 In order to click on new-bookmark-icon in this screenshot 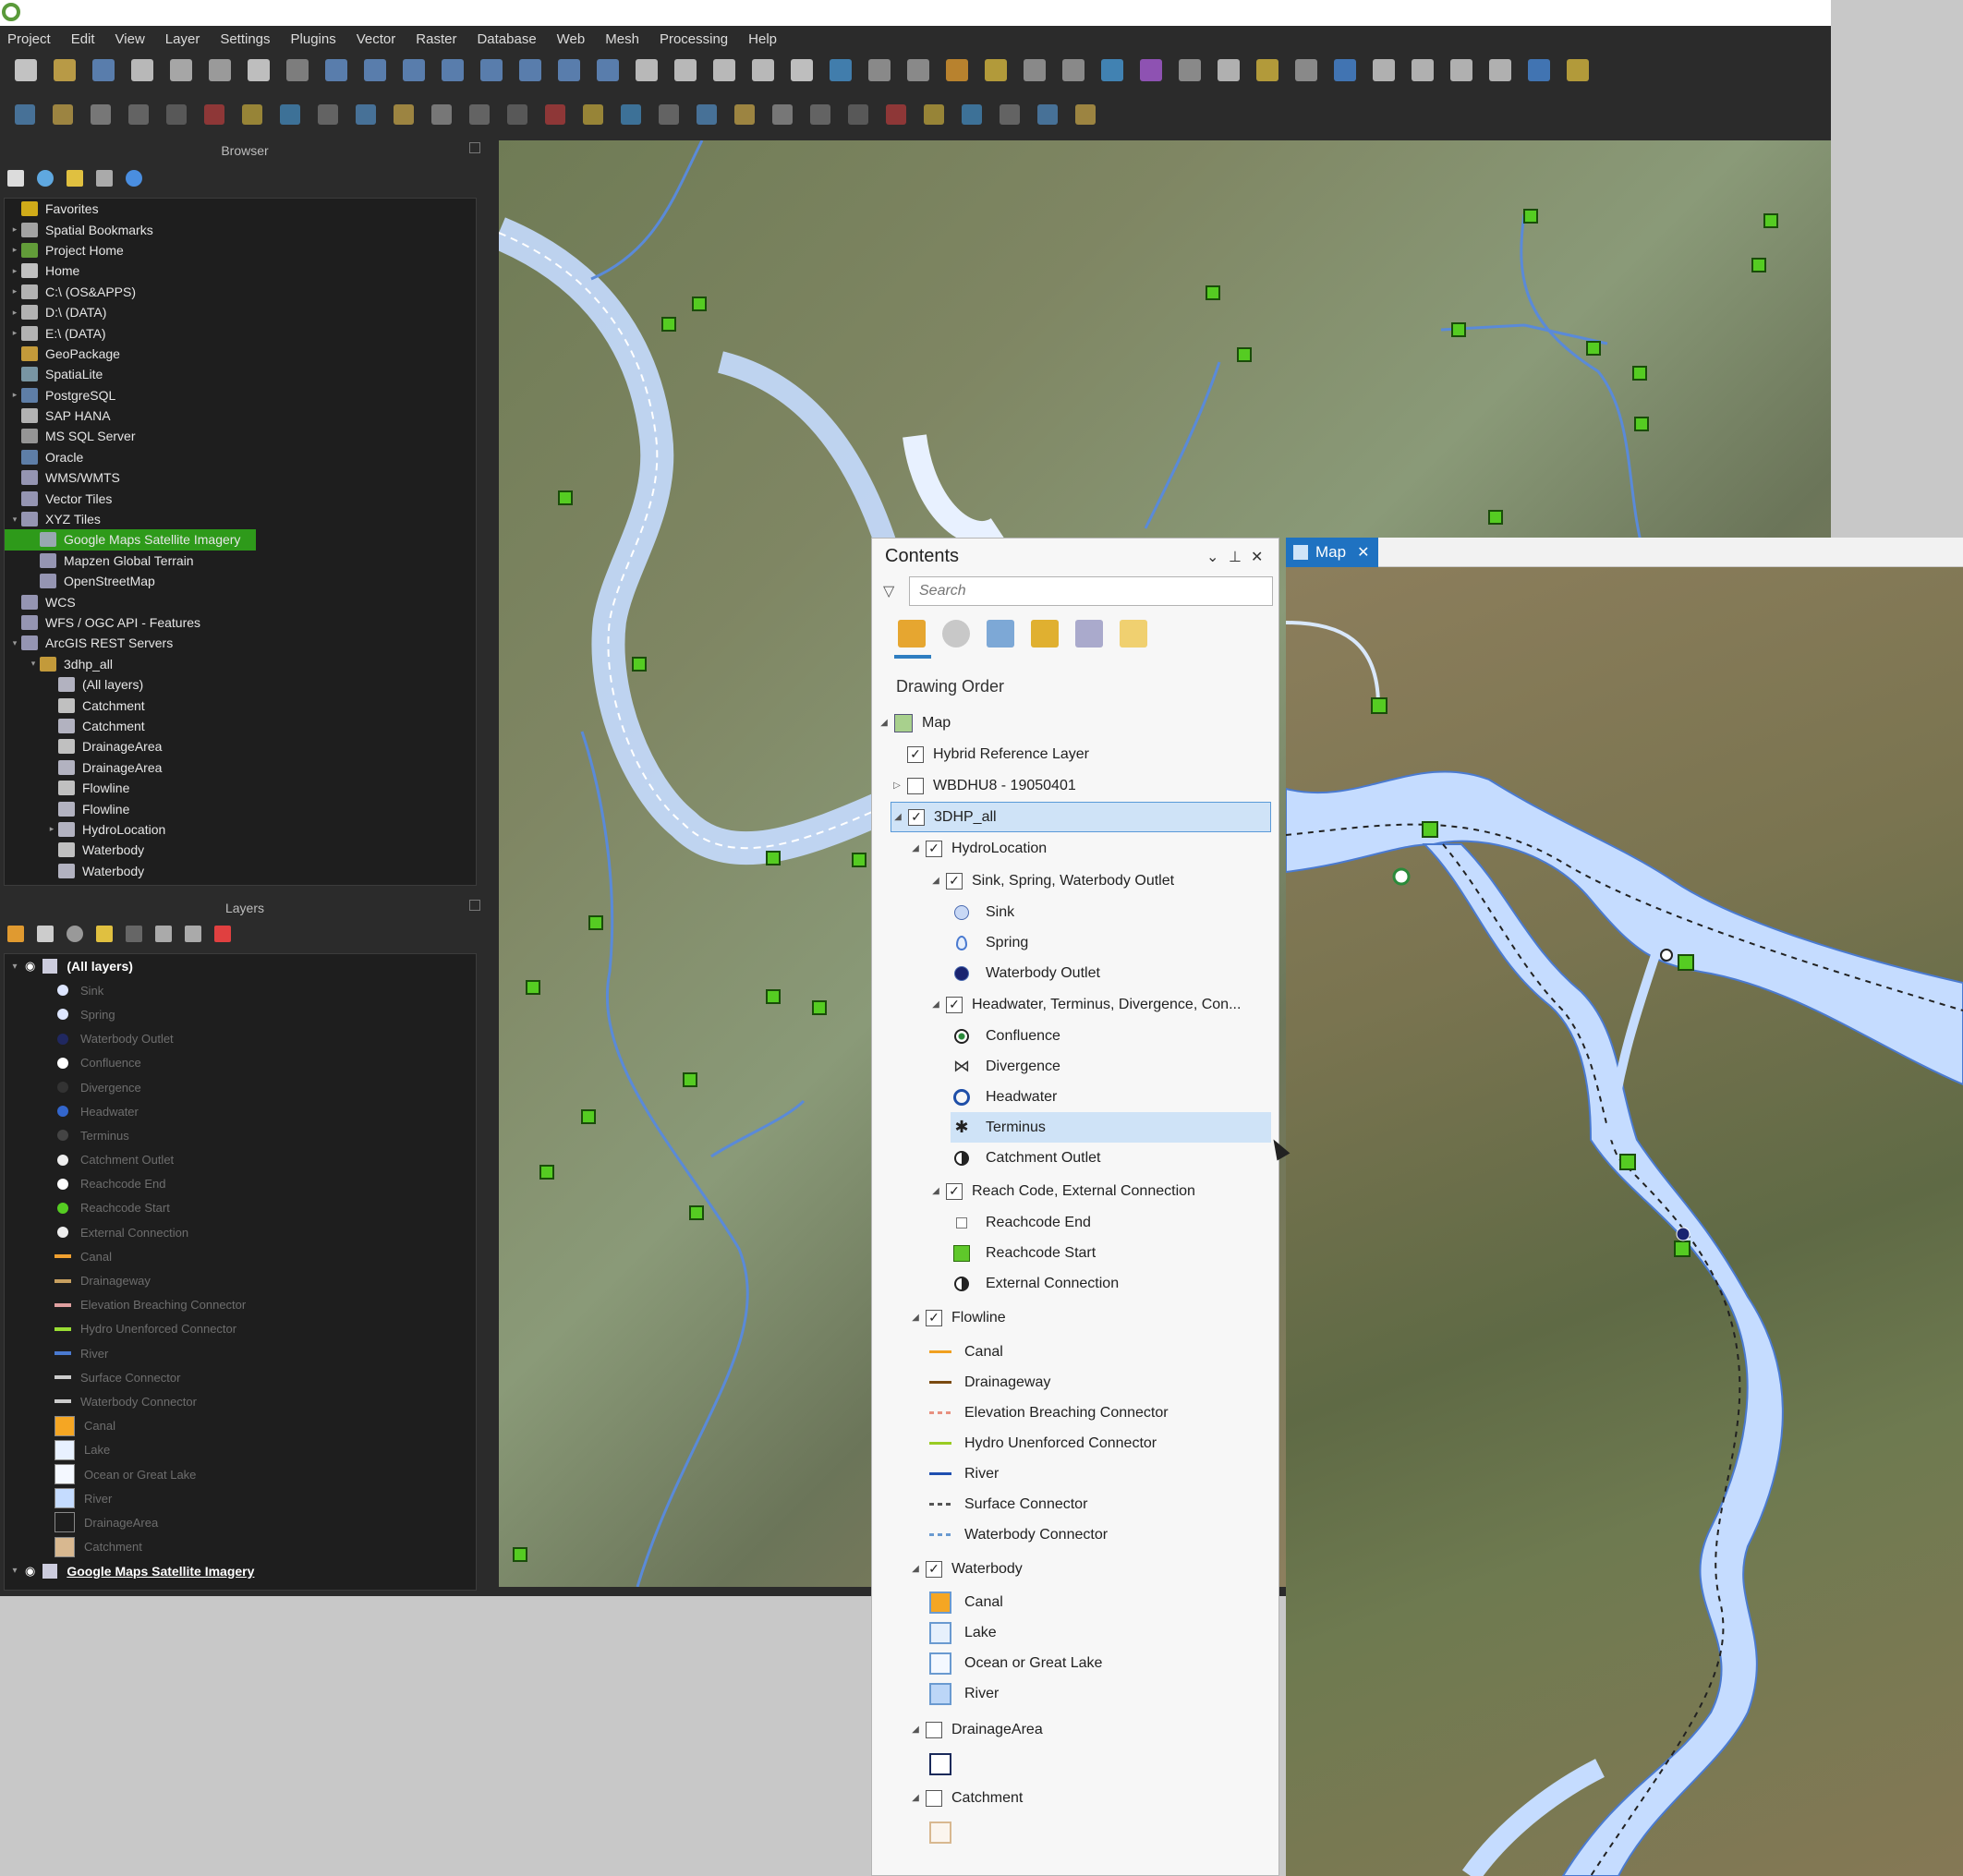, I will do `click(763, 70)`.